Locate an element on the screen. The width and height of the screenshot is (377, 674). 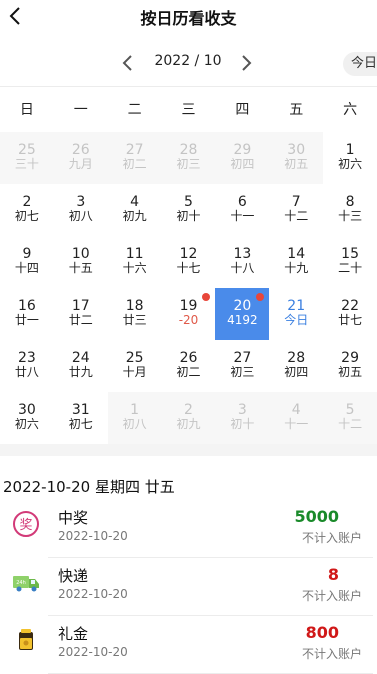
calendar-day-cell: 22 廿七 is located at coordinates (350, 314).